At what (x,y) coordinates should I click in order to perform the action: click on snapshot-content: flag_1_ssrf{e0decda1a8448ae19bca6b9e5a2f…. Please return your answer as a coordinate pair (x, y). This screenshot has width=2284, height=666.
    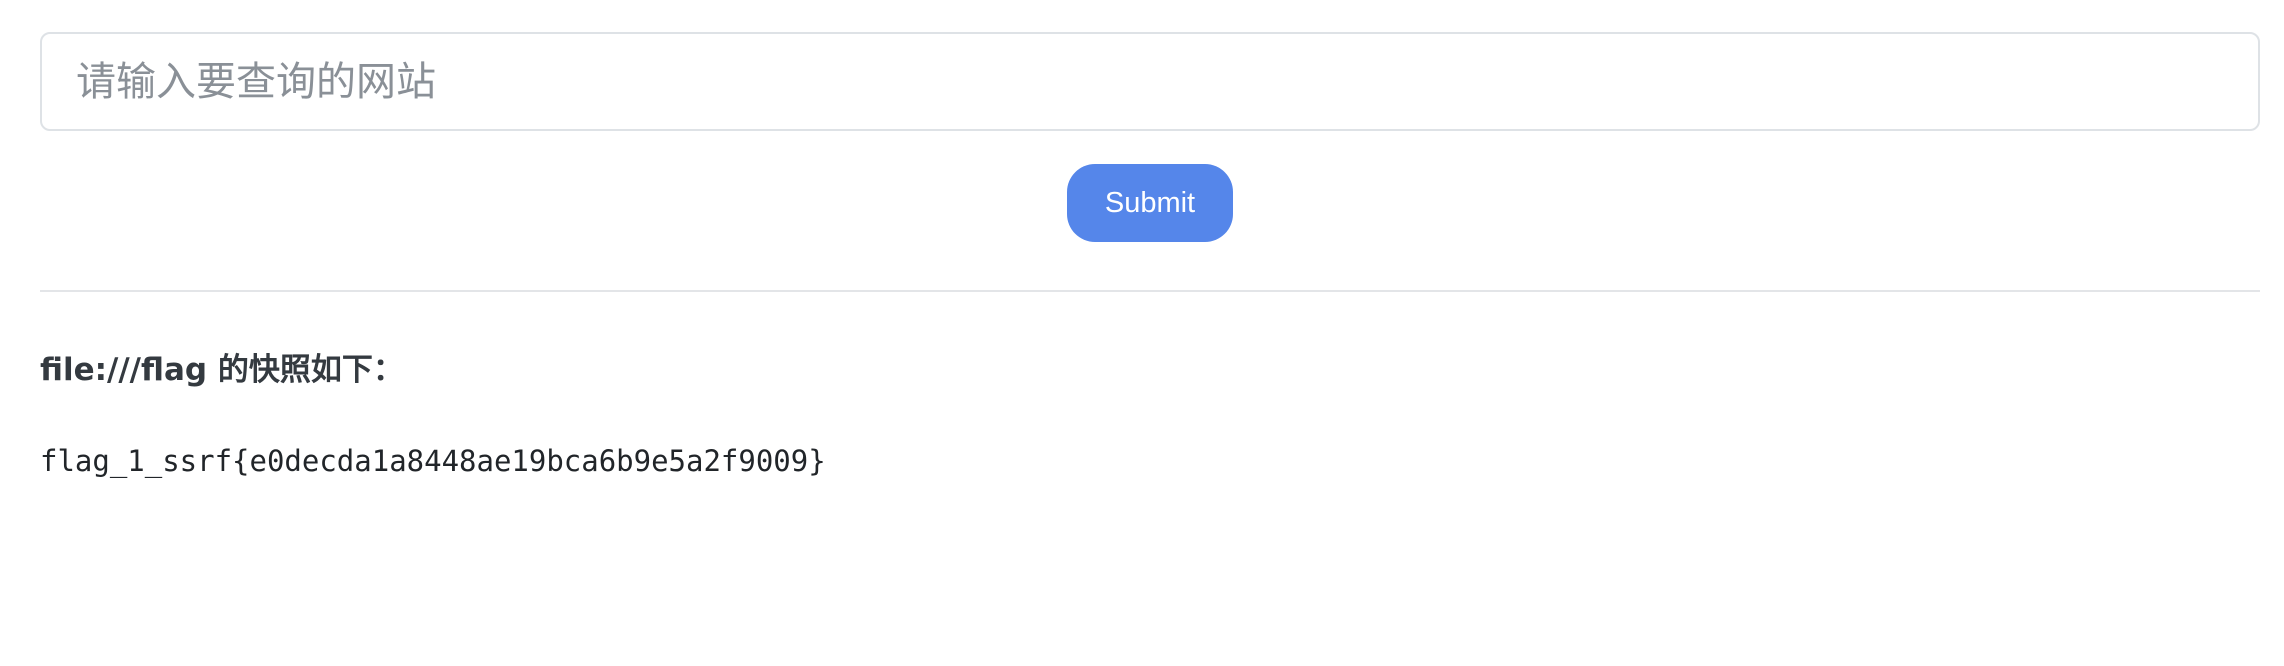
    Looking at the image, I should click on (433, 461).